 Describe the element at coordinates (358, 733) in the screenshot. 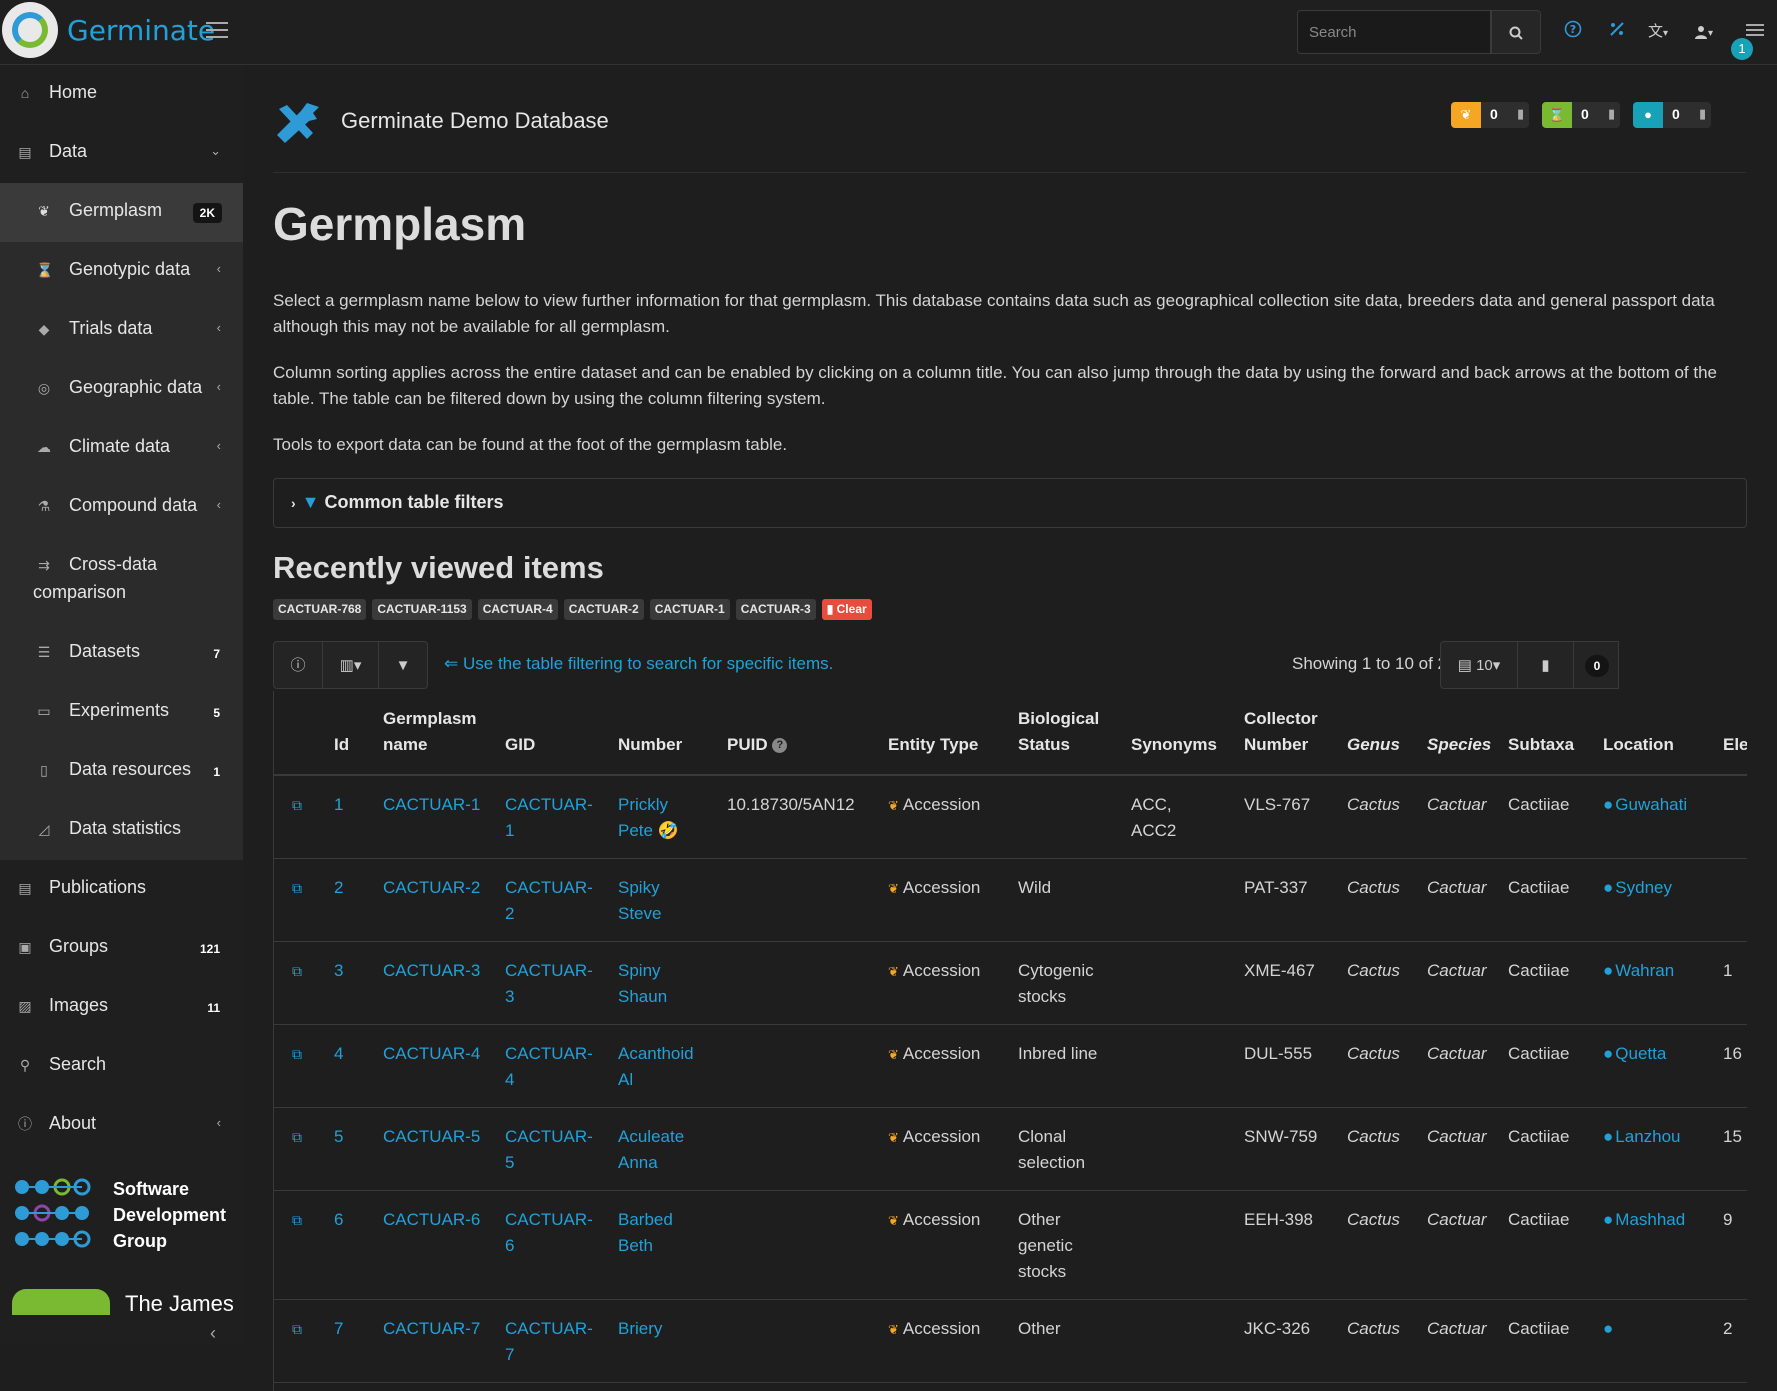

I see `column-header-id: Id` at that location.